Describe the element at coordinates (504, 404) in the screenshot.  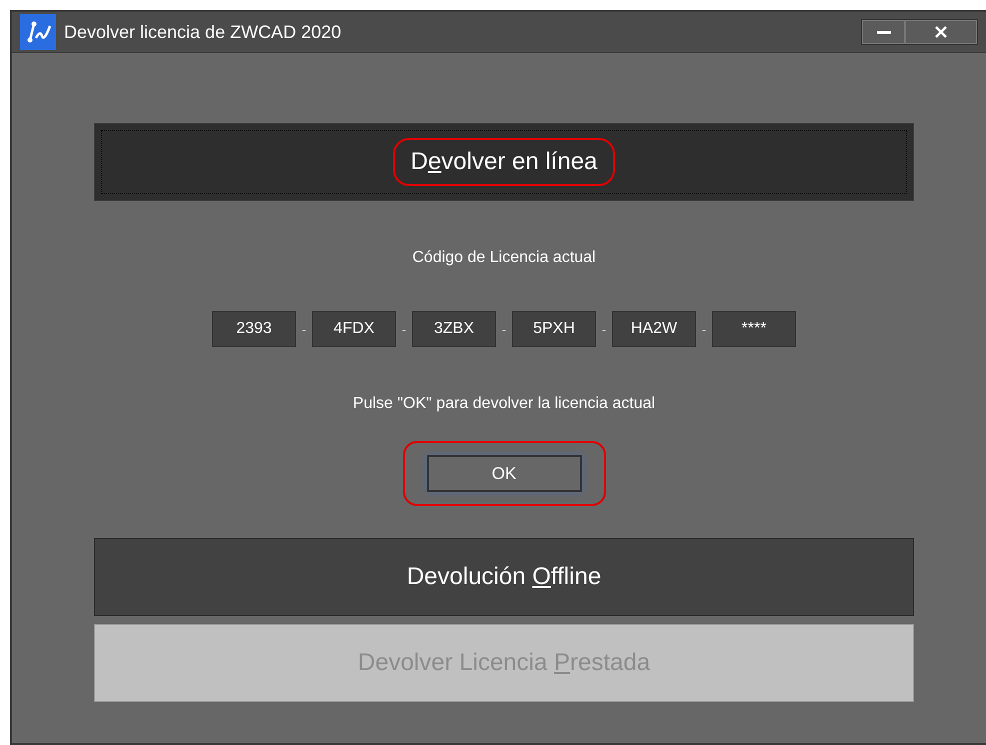
I see `instruction-text: Pulse "OK" para devolver la licencia actual` at that location.